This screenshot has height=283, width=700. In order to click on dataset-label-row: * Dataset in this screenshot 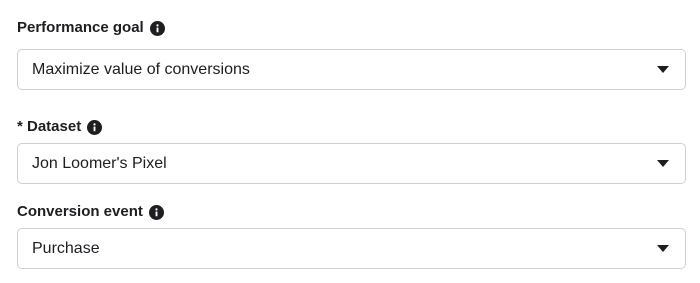, I will do `click(60, 127)`.